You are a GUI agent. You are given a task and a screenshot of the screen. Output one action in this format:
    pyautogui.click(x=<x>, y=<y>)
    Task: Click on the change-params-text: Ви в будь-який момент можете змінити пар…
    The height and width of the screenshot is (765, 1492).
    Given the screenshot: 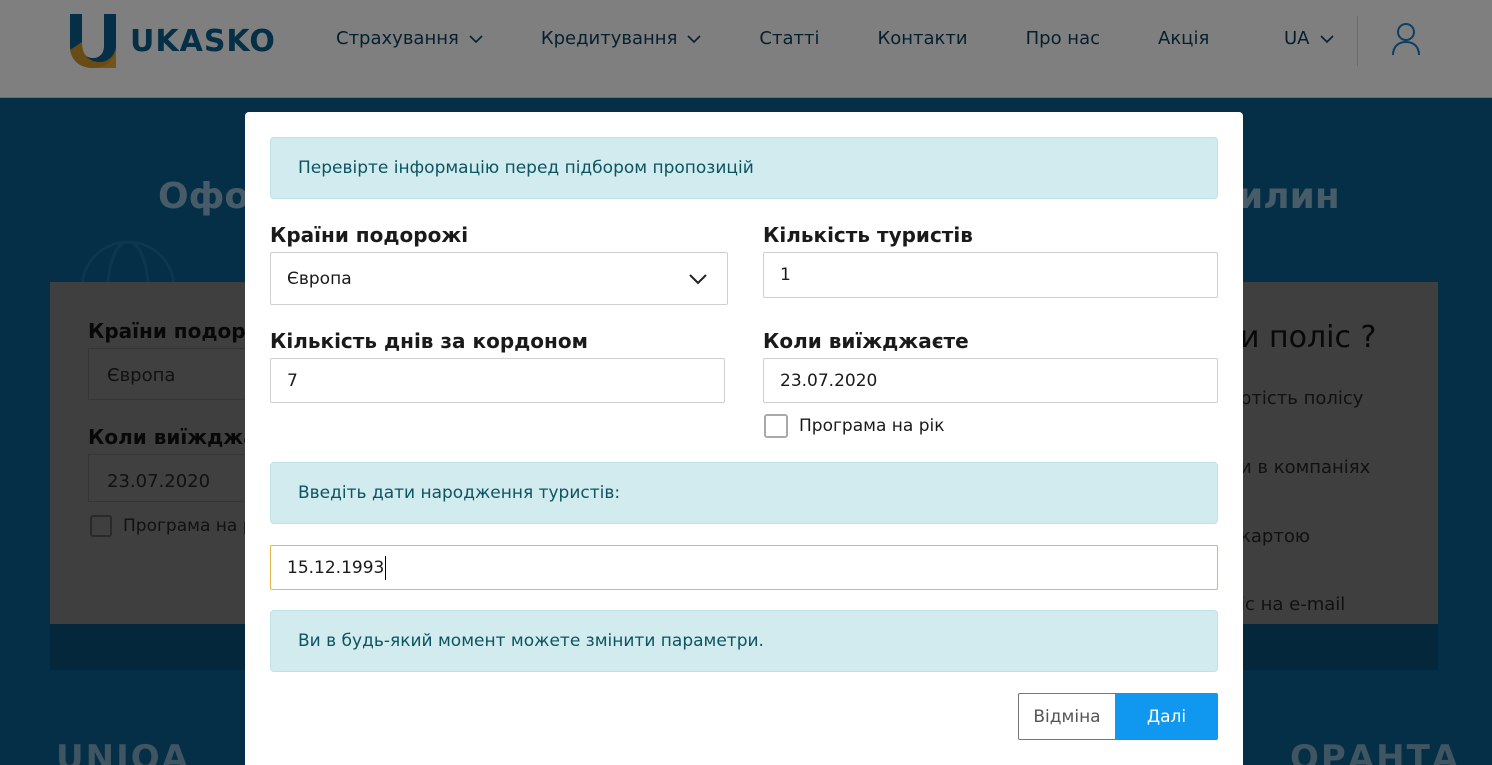 What is the action you would take?
    pyautogui.click(x=531, y=641)
    